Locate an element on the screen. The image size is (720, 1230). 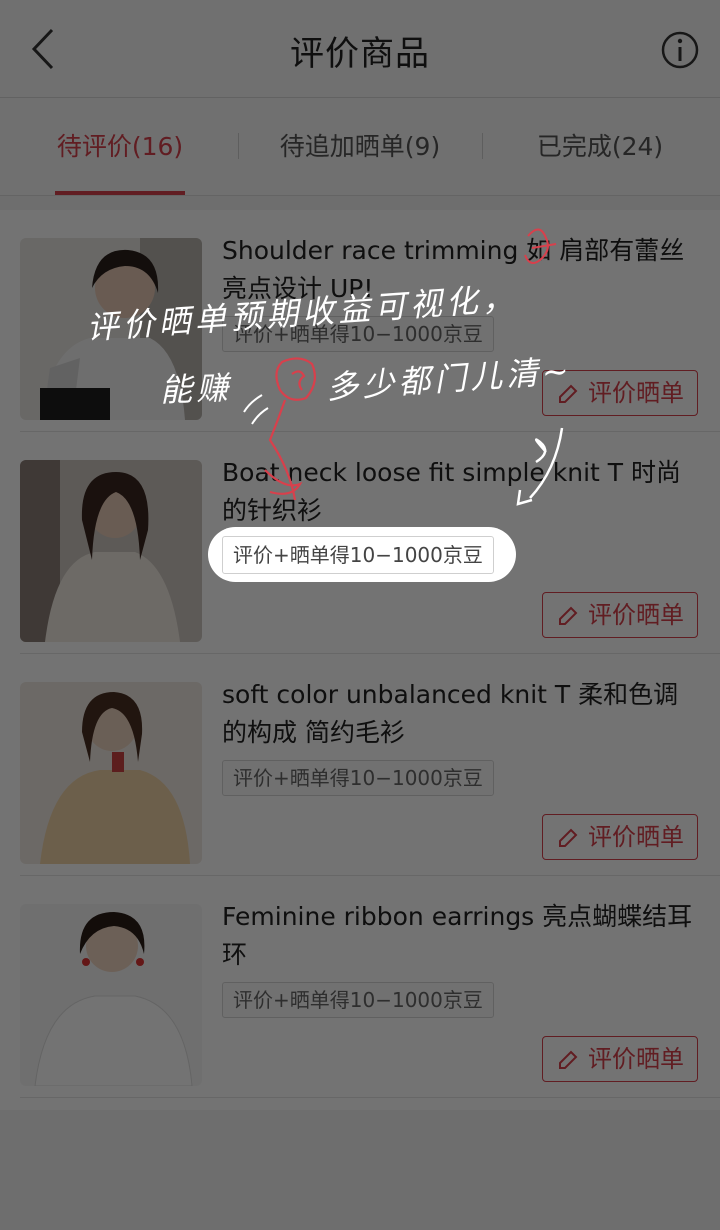
tab-pending-review: 待评价(16) is located at coordinates (120, 146).